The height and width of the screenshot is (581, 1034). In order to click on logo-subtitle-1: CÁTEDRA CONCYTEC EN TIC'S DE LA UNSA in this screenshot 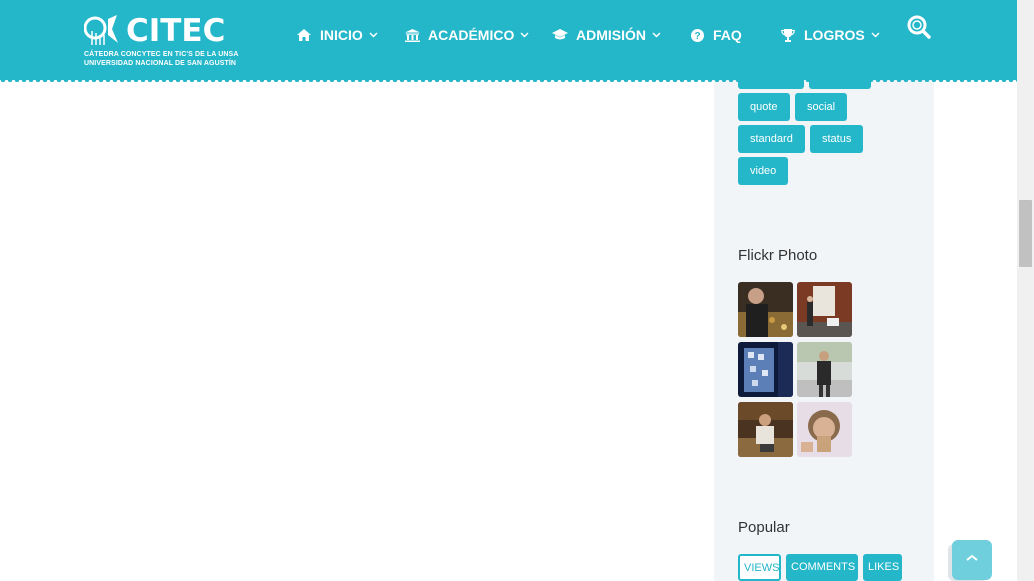, I will do `click(161, 54)`.